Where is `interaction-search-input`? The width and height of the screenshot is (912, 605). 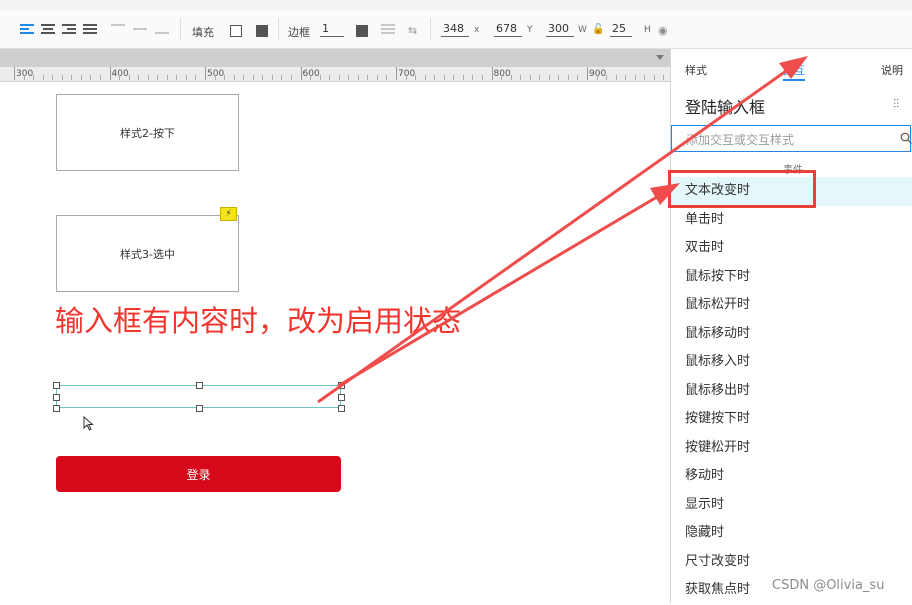 interaction-search-input is located at coordinates (786, 140).